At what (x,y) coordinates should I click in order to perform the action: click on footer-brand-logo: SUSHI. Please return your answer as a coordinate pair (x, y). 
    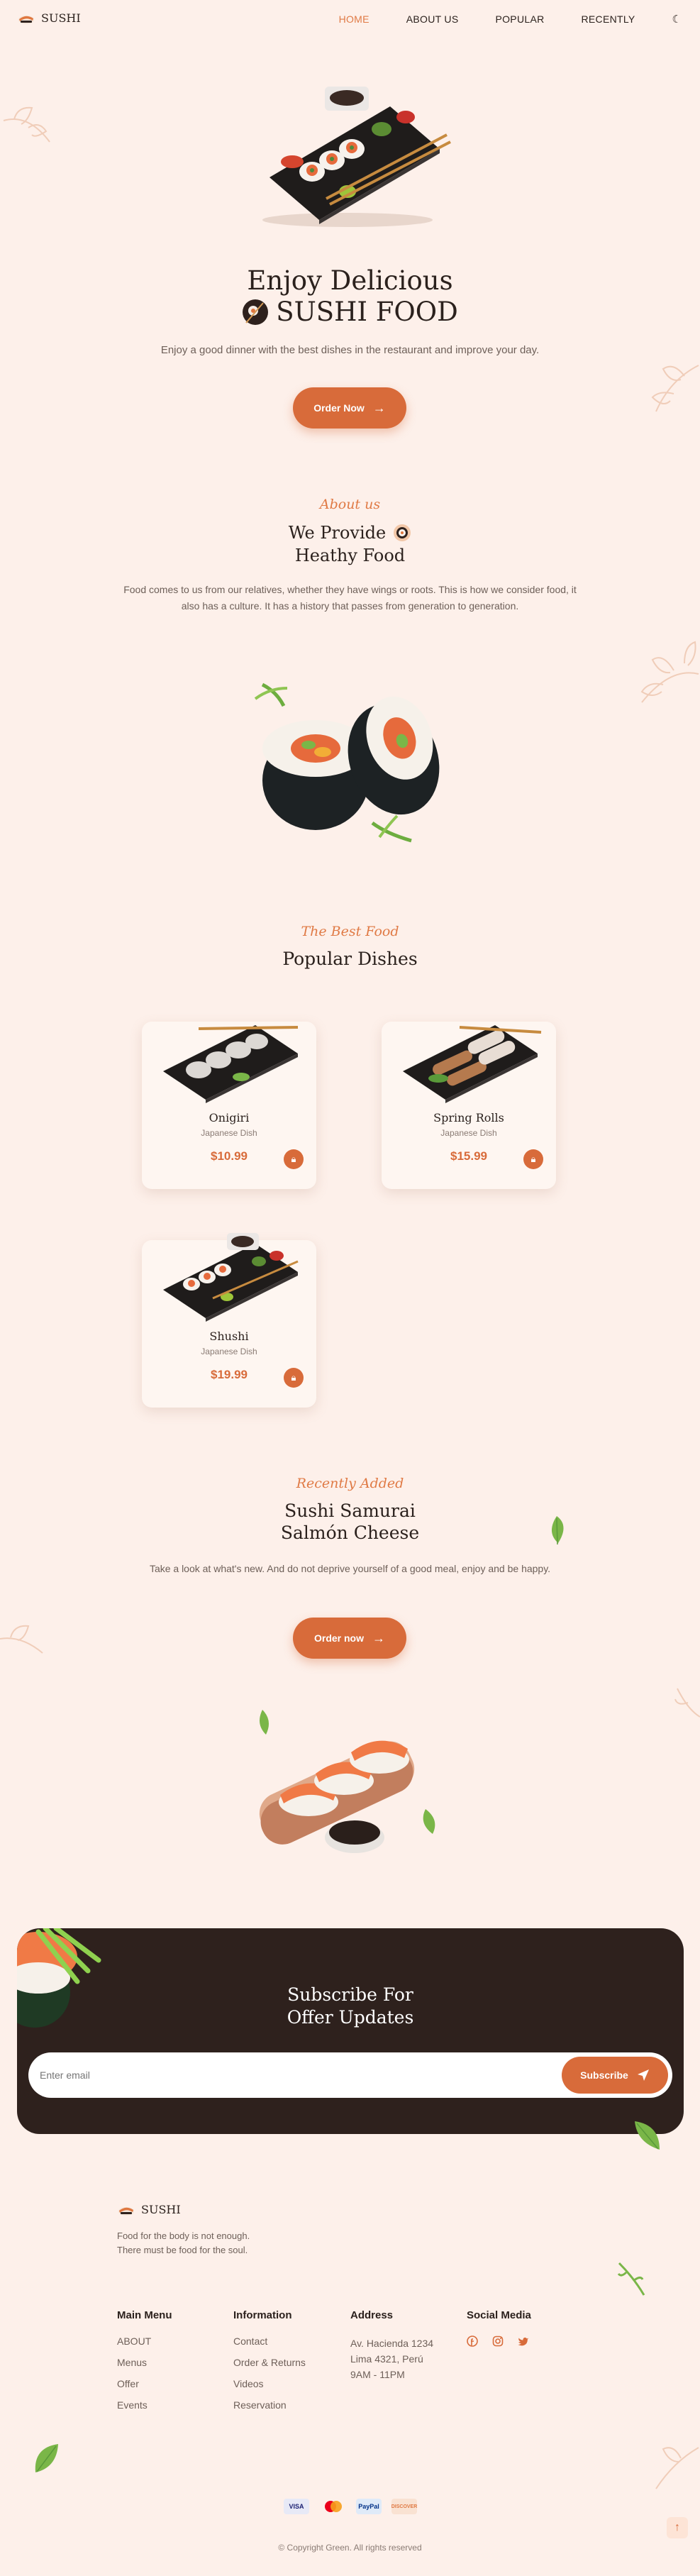
    Looking at the image, I should click on (149, 2209).